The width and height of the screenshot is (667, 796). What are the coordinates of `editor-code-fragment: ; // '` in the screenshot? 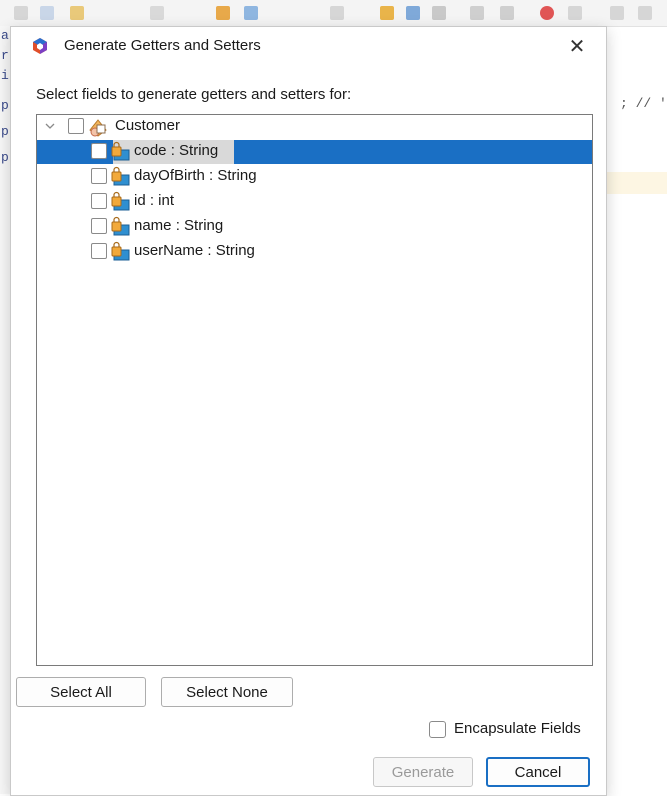 It's located at (643, 103).